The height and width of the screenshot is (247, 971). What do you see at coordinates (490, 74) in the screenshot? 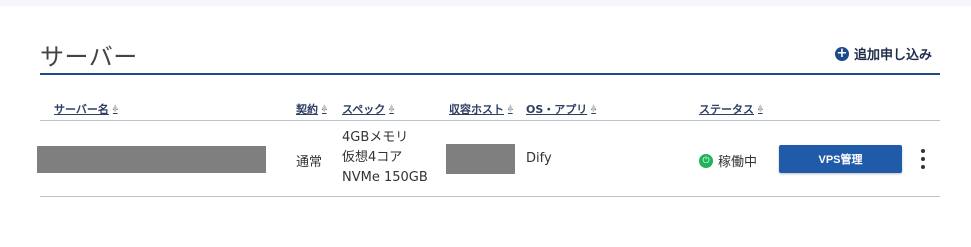
I see `title-divider` at bounding box center [490, 74].